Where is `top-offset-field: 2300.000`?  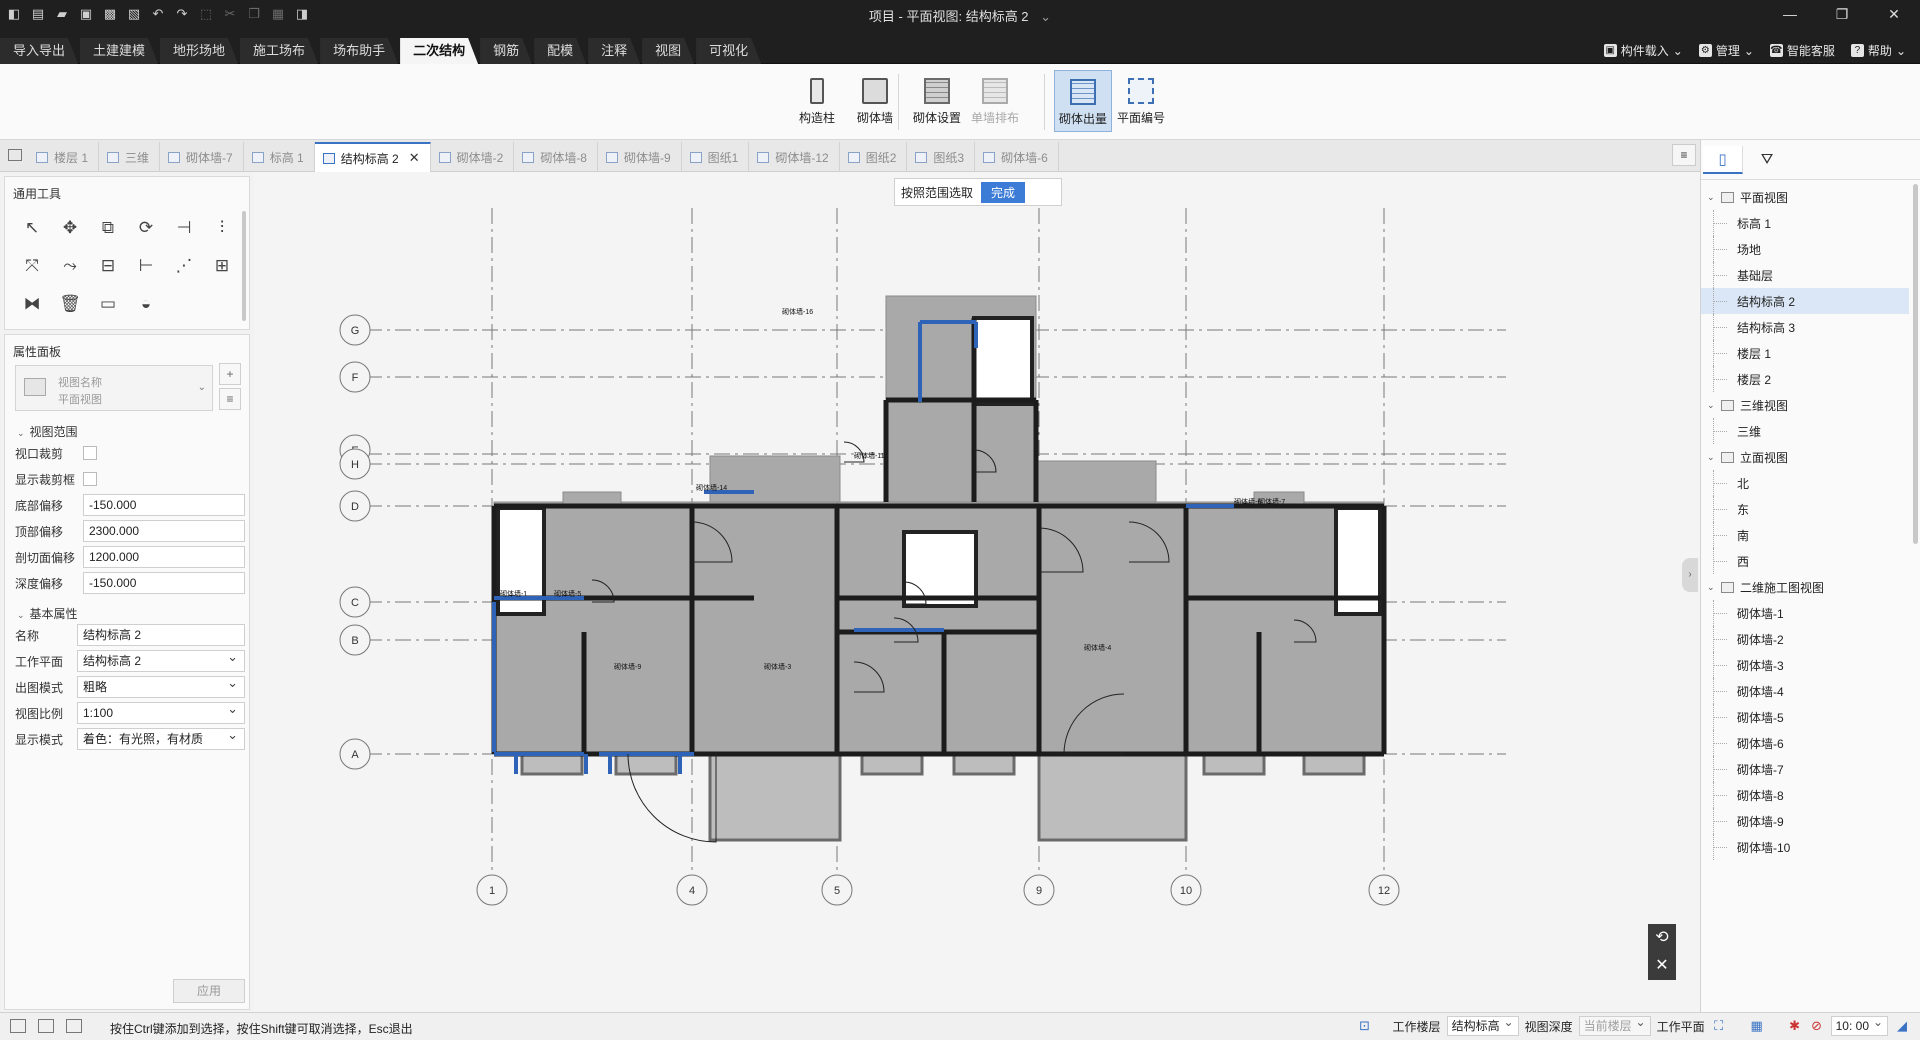 top-offset-field: 2300.000 is located at coordinates (164, 531).